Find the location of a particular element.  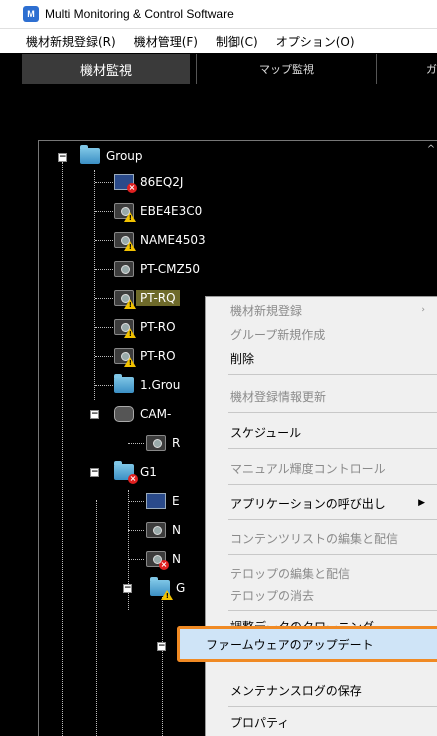

tree-node: 1.Grou is located at coordinates (147, 384).